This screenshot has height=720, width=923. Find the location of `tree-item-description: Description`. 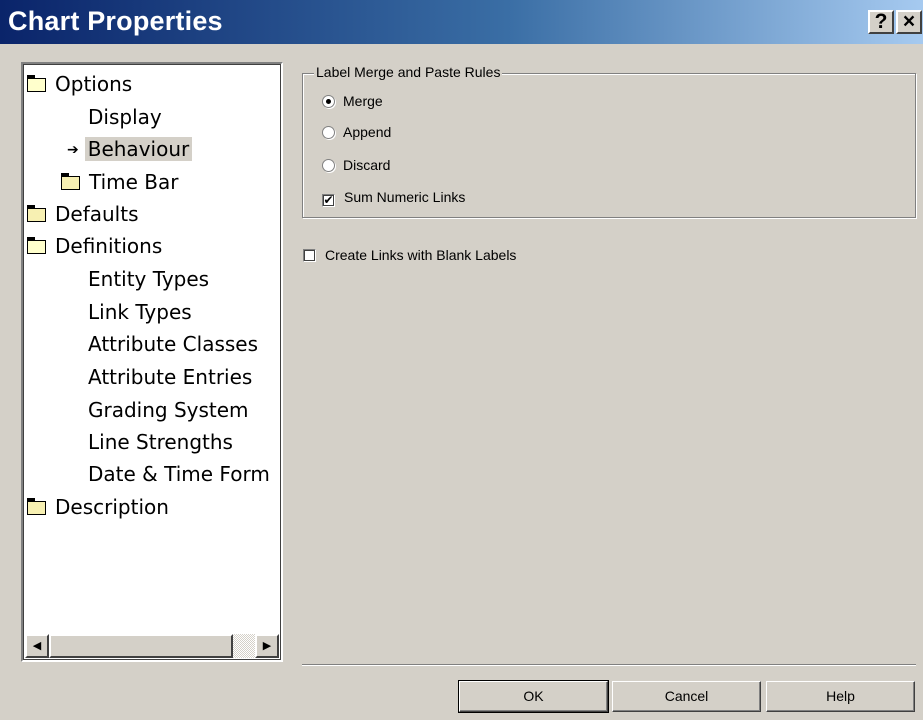

tree-item-description: Description is located at coordinates (99, 507).